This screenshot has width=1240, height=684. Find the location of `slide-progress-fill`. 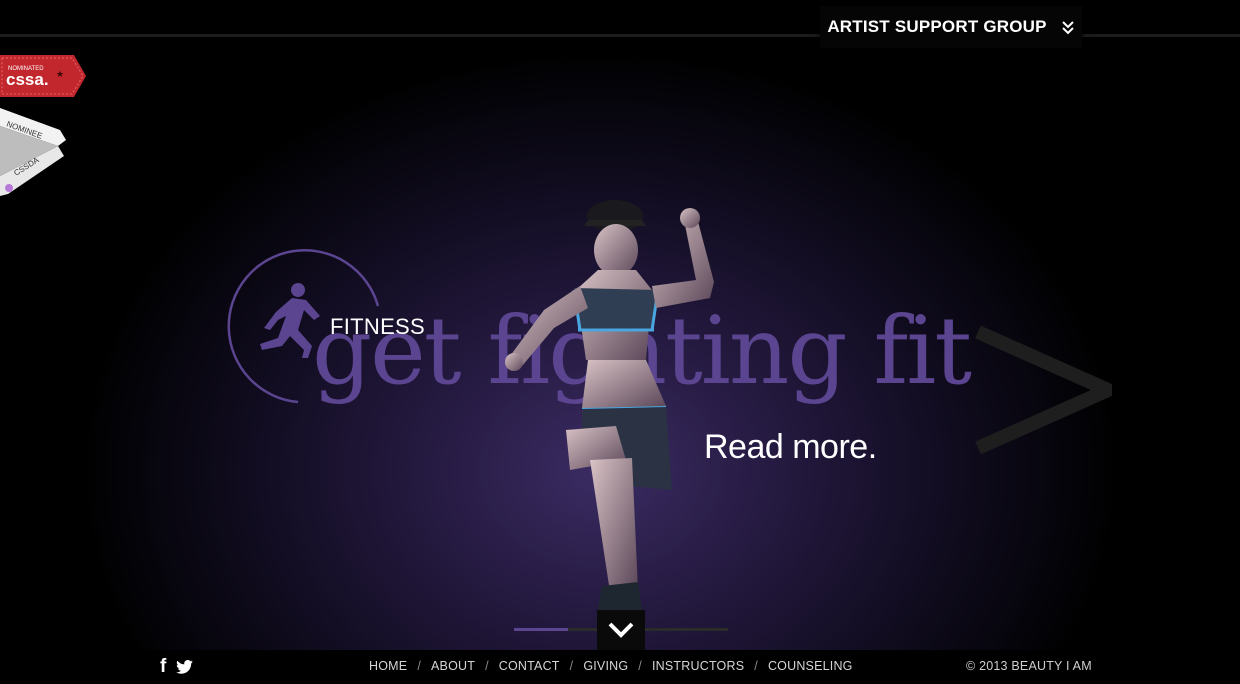

slide-progress-fill is located at coordinates (541, 629).